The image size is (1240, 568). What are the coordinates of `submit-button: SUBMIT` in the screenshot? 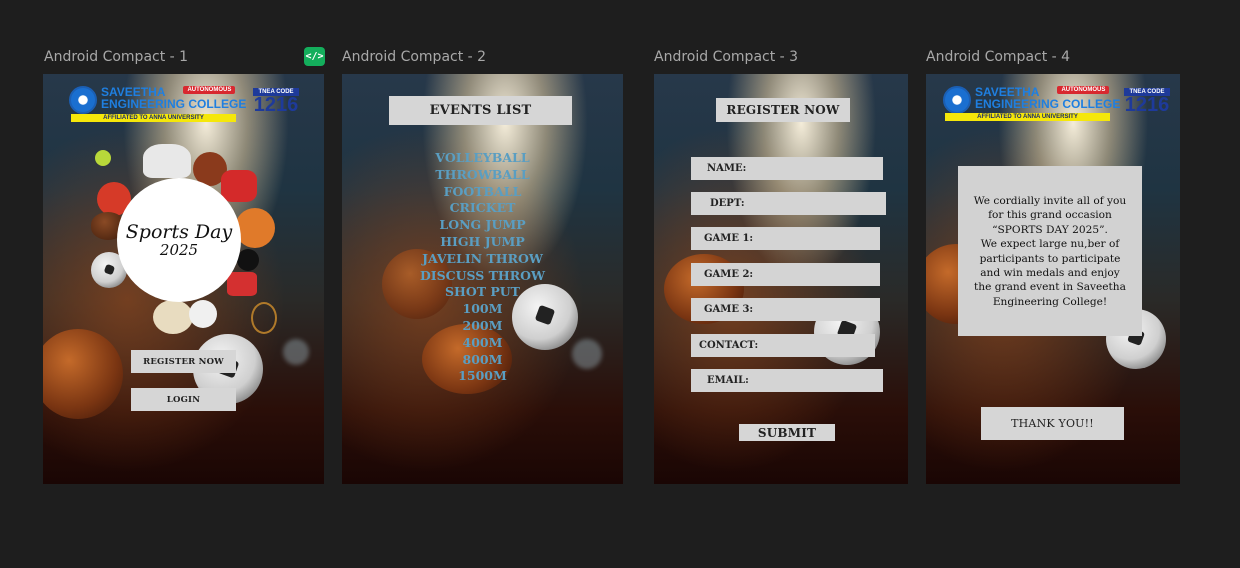 It's located at (787, 432).